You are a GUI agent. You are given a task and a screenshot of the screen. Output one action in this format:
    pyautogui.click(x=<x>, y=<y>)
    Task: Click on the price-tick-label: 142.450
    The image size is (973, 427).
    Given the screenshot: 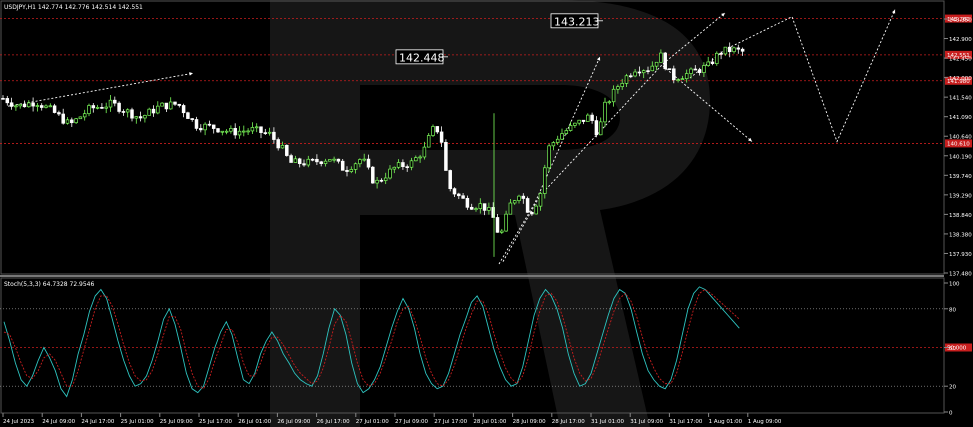 What is the action you would take?
    pyautogui.click(x=960, y=60)
    